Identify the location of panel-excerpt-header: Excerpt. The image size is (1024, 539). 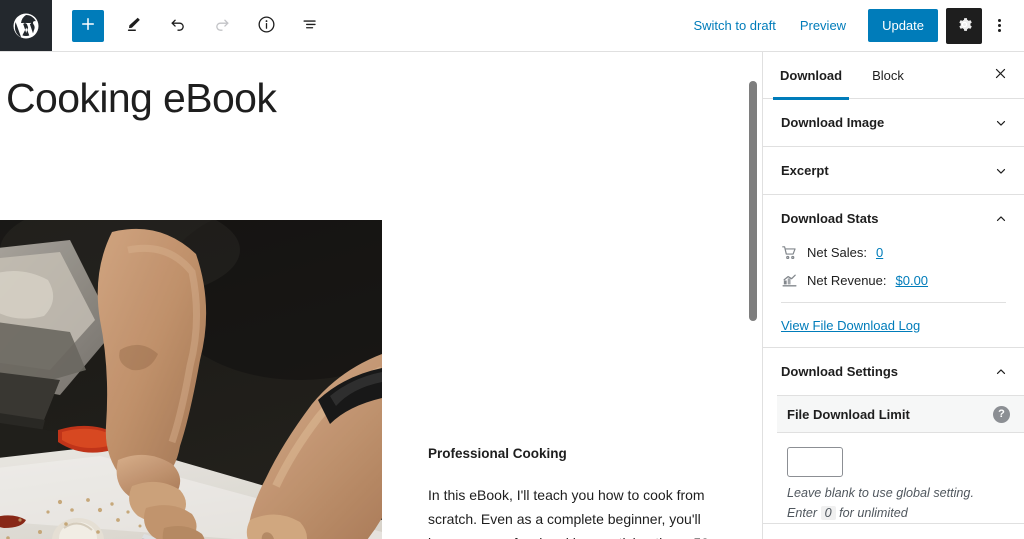
(893, 170).